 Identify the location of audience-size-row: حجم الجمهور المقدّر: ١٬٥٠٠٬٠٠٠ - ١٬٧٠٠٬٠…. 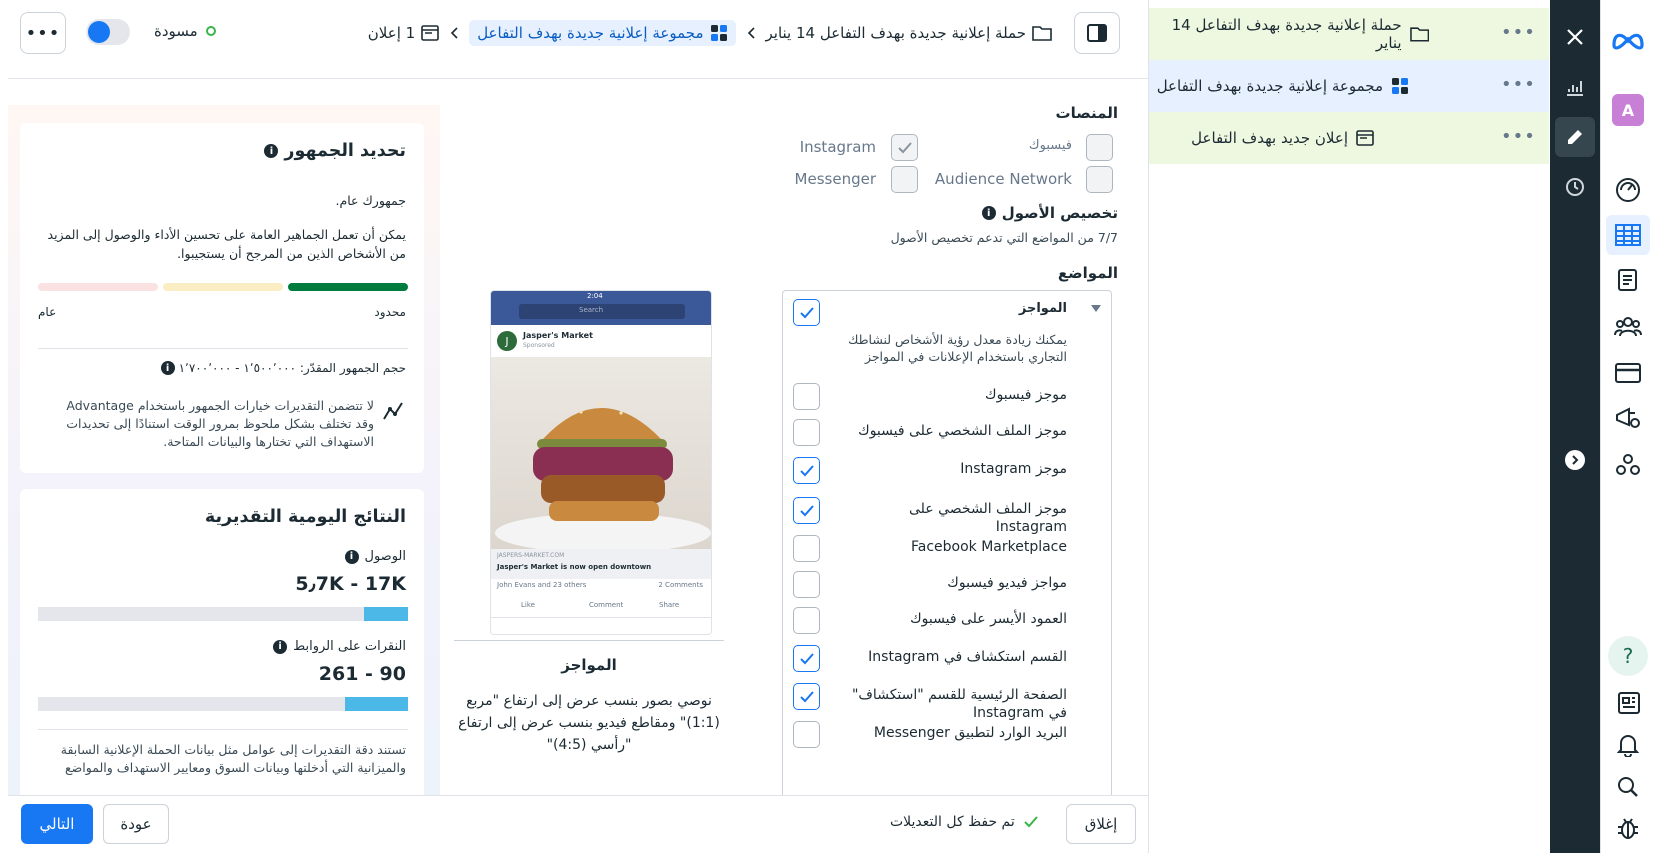
(283, 368).